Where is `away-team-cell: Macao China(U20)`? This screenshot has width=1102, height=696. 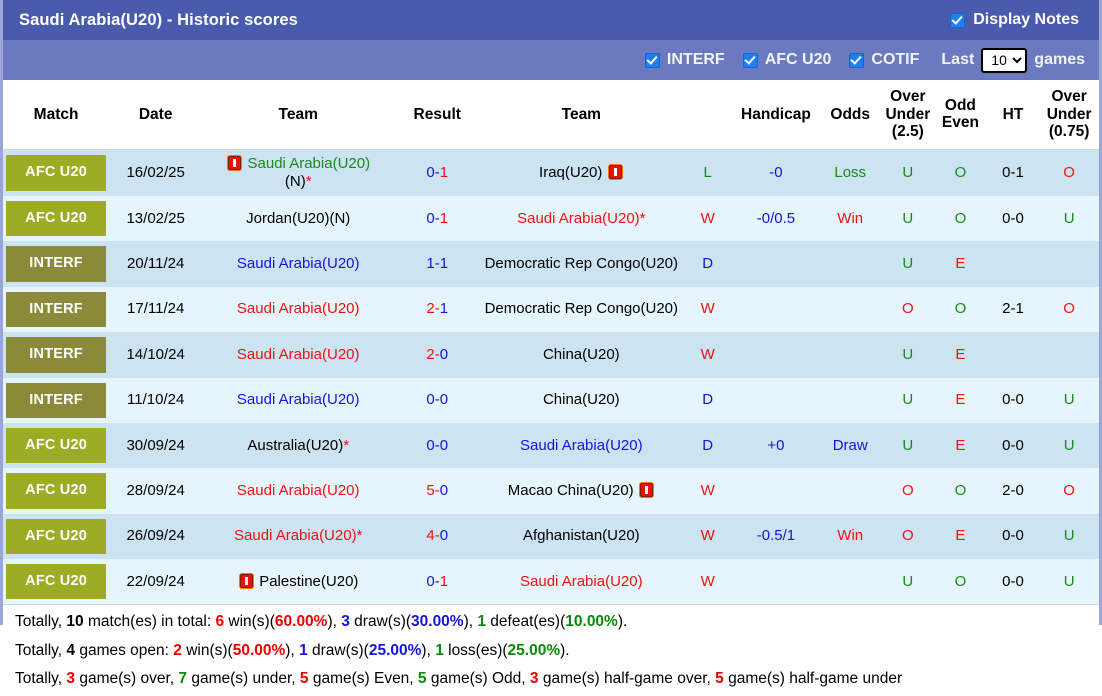
away-team-cell: Macao China(U20) is located at coordinates (581, 491).